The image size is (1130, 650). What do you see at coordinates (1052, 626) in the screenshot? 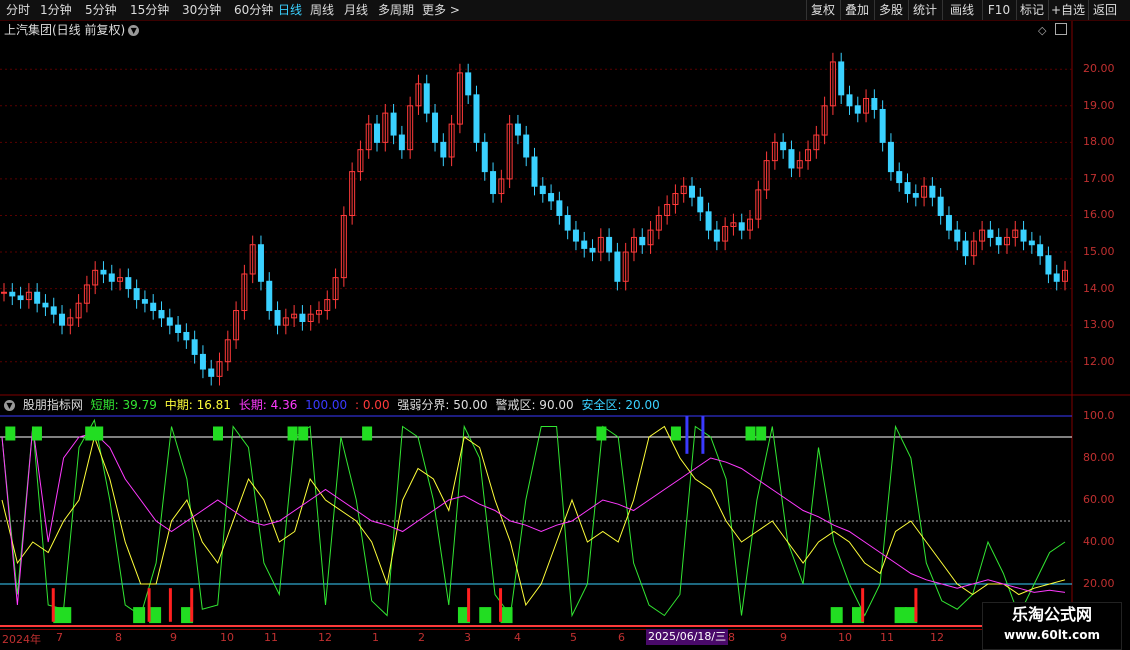
I see `watermark: 乐淘公式网 www.60lt.com` at bounding box center [1052, 626].